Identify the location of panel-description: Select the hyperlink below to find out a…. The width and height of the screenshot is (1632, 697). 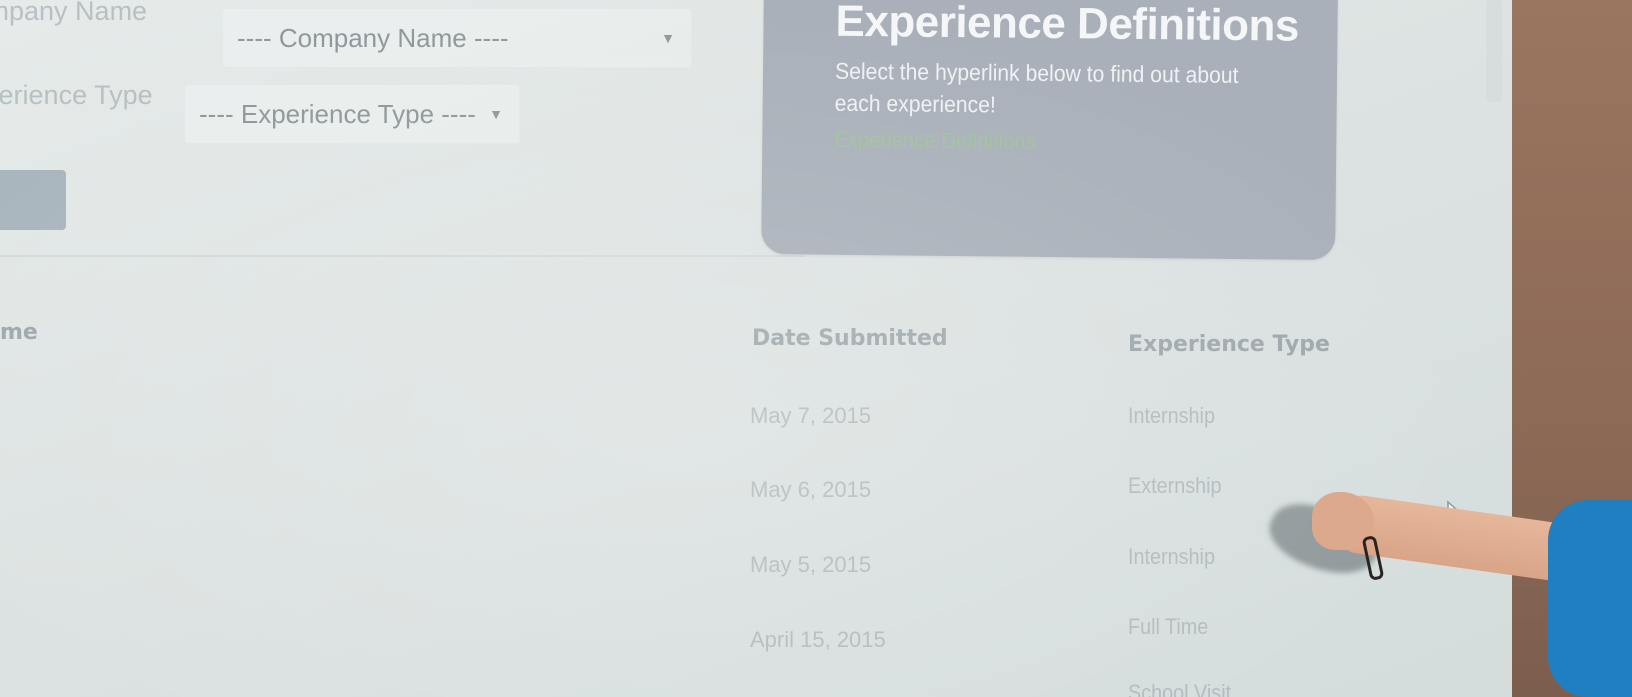
(1036, 87).